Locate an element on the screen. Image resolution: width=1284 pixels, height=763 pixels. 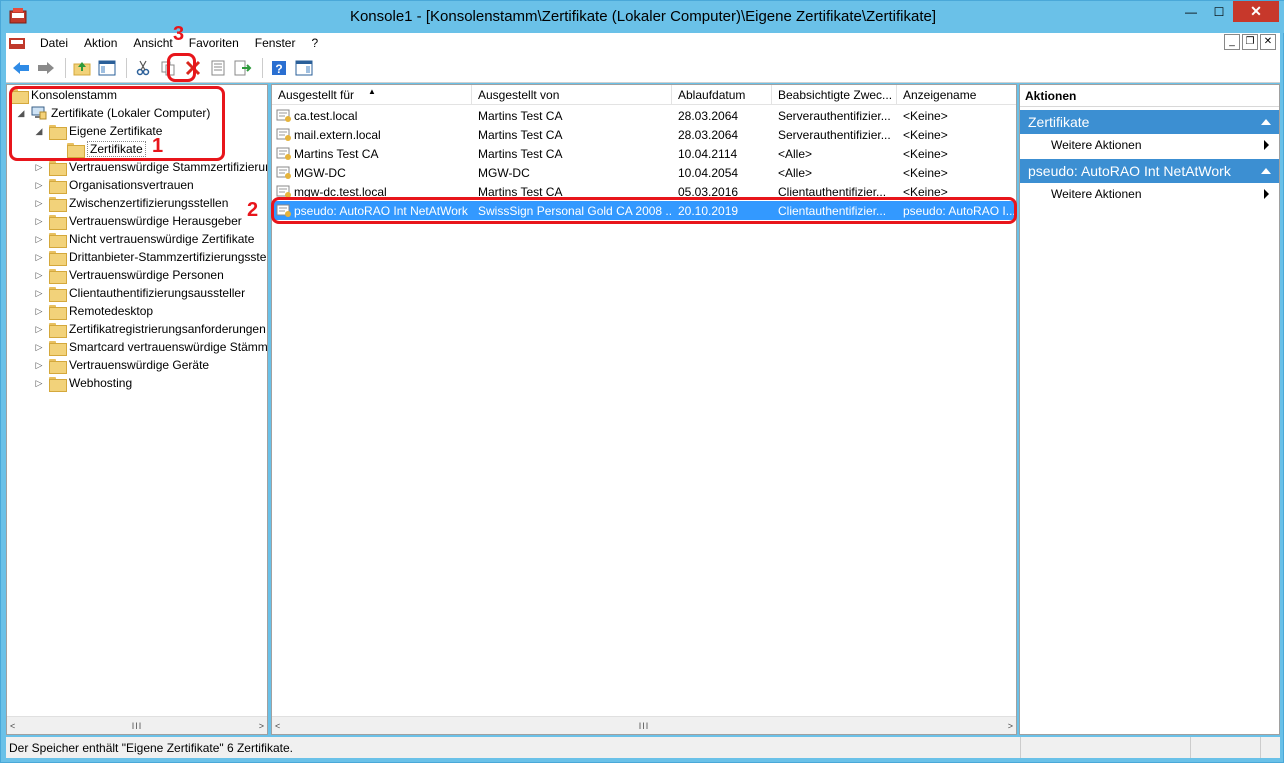
show-hide-tree-button is located at coordinates (107, 68).